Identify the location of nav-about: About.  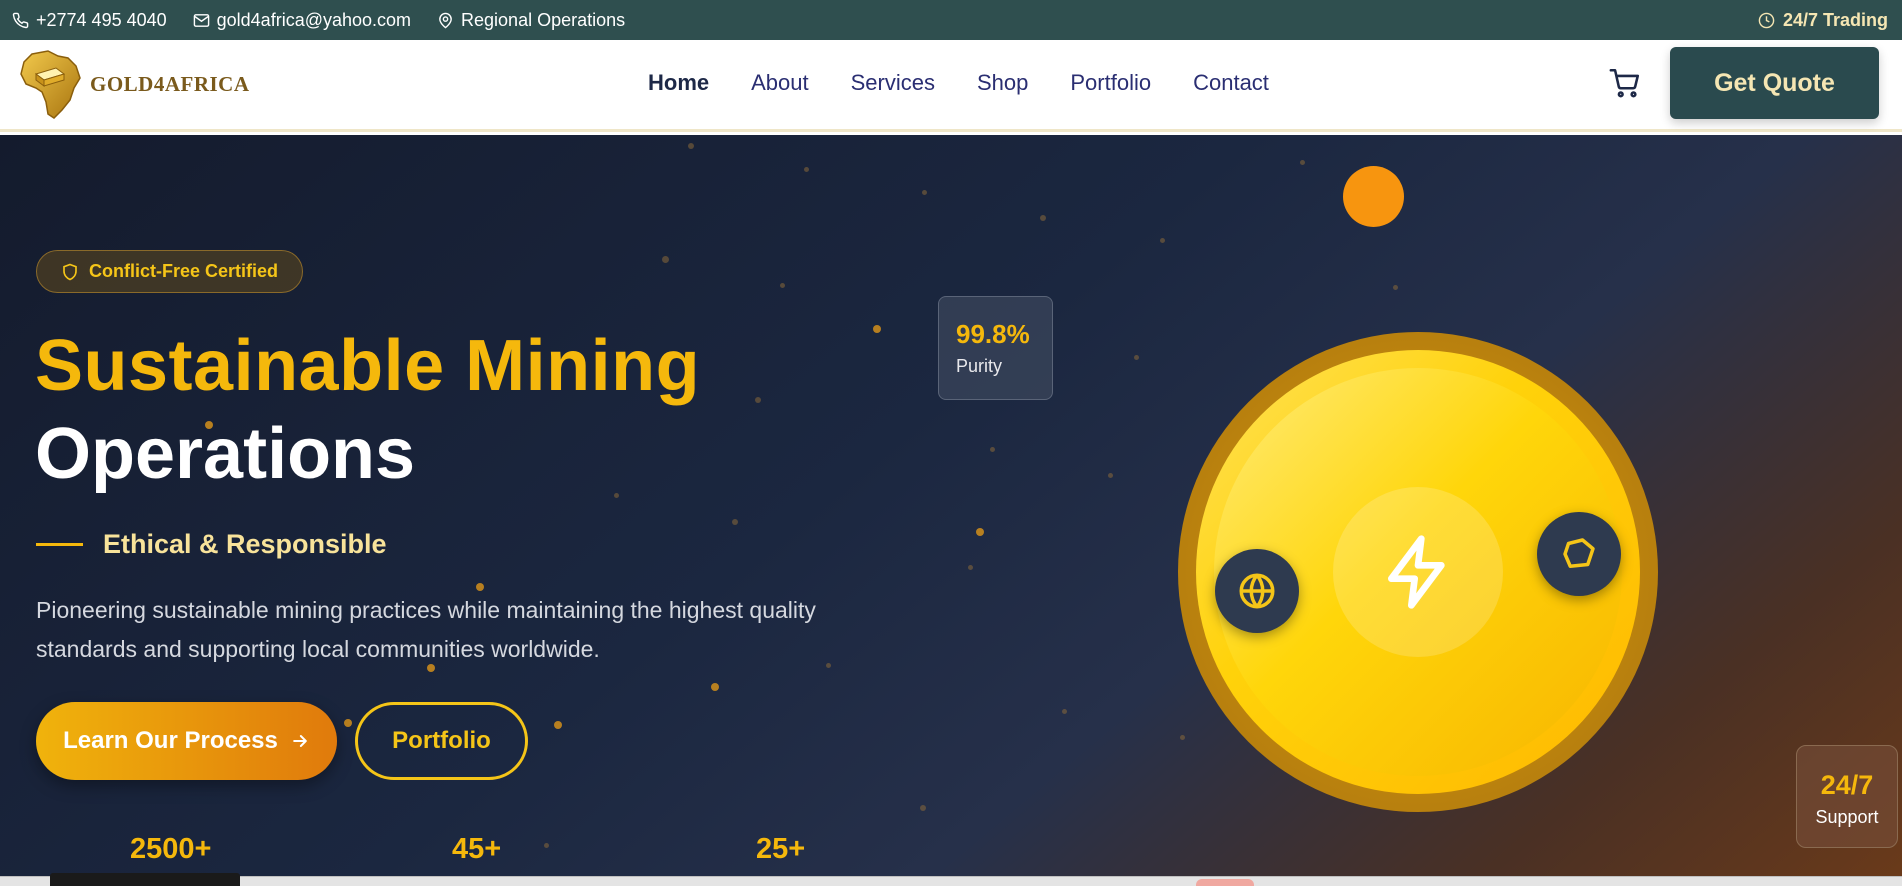
(780, 83).